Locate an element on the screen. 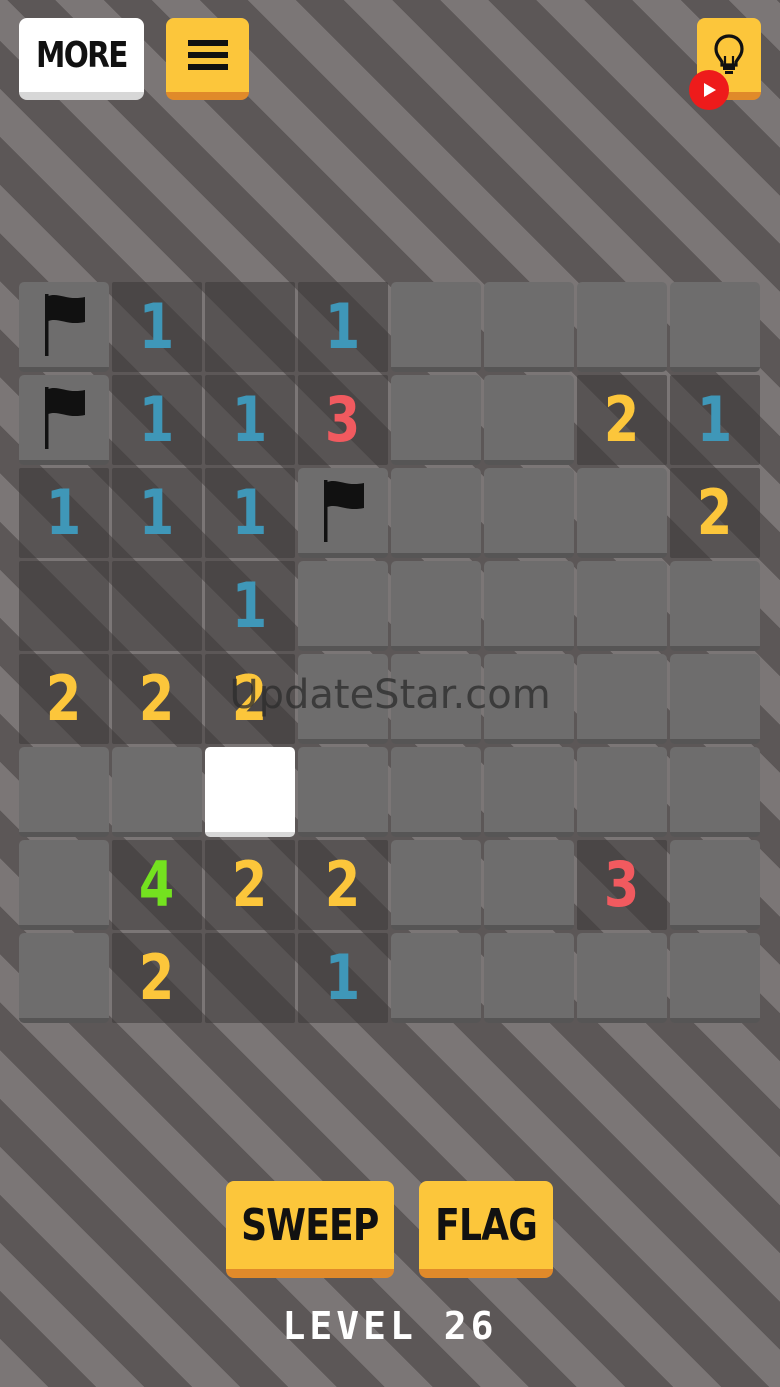 The width and height of the screenshot is (780, 1387). flag-button-label: FLAG is located at coordinates (486, 1225).